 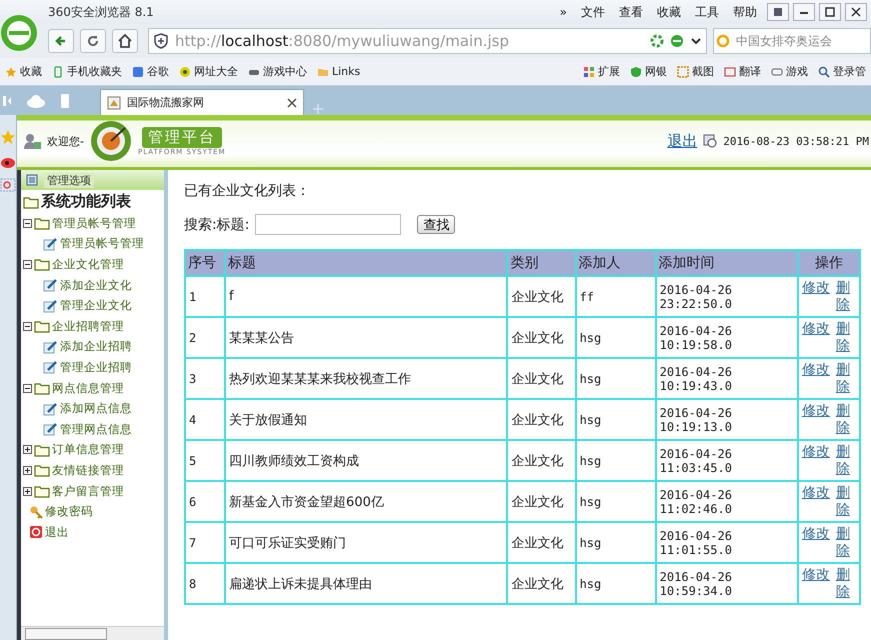 I want to click on menu-item: 客户留言管理, so click(x=88, y=491).